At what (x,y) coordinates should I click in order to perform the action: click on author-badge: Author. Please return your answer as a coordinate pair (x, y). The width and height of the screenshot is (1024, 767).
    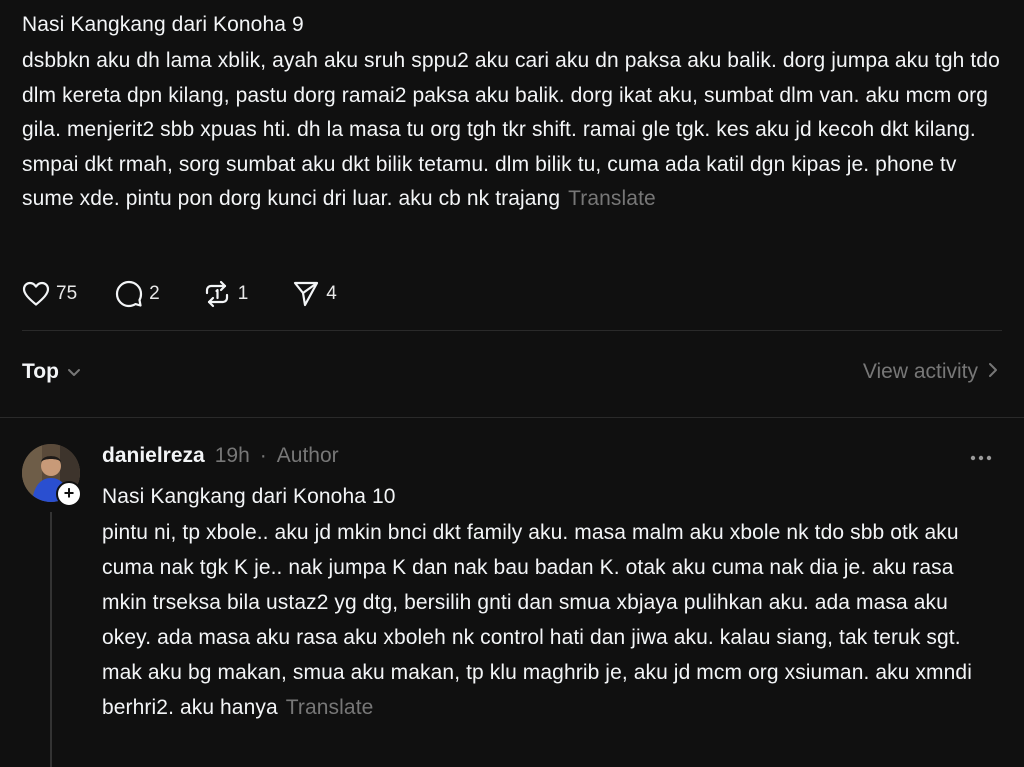
    Looking at the image, I should click on (307, 455).